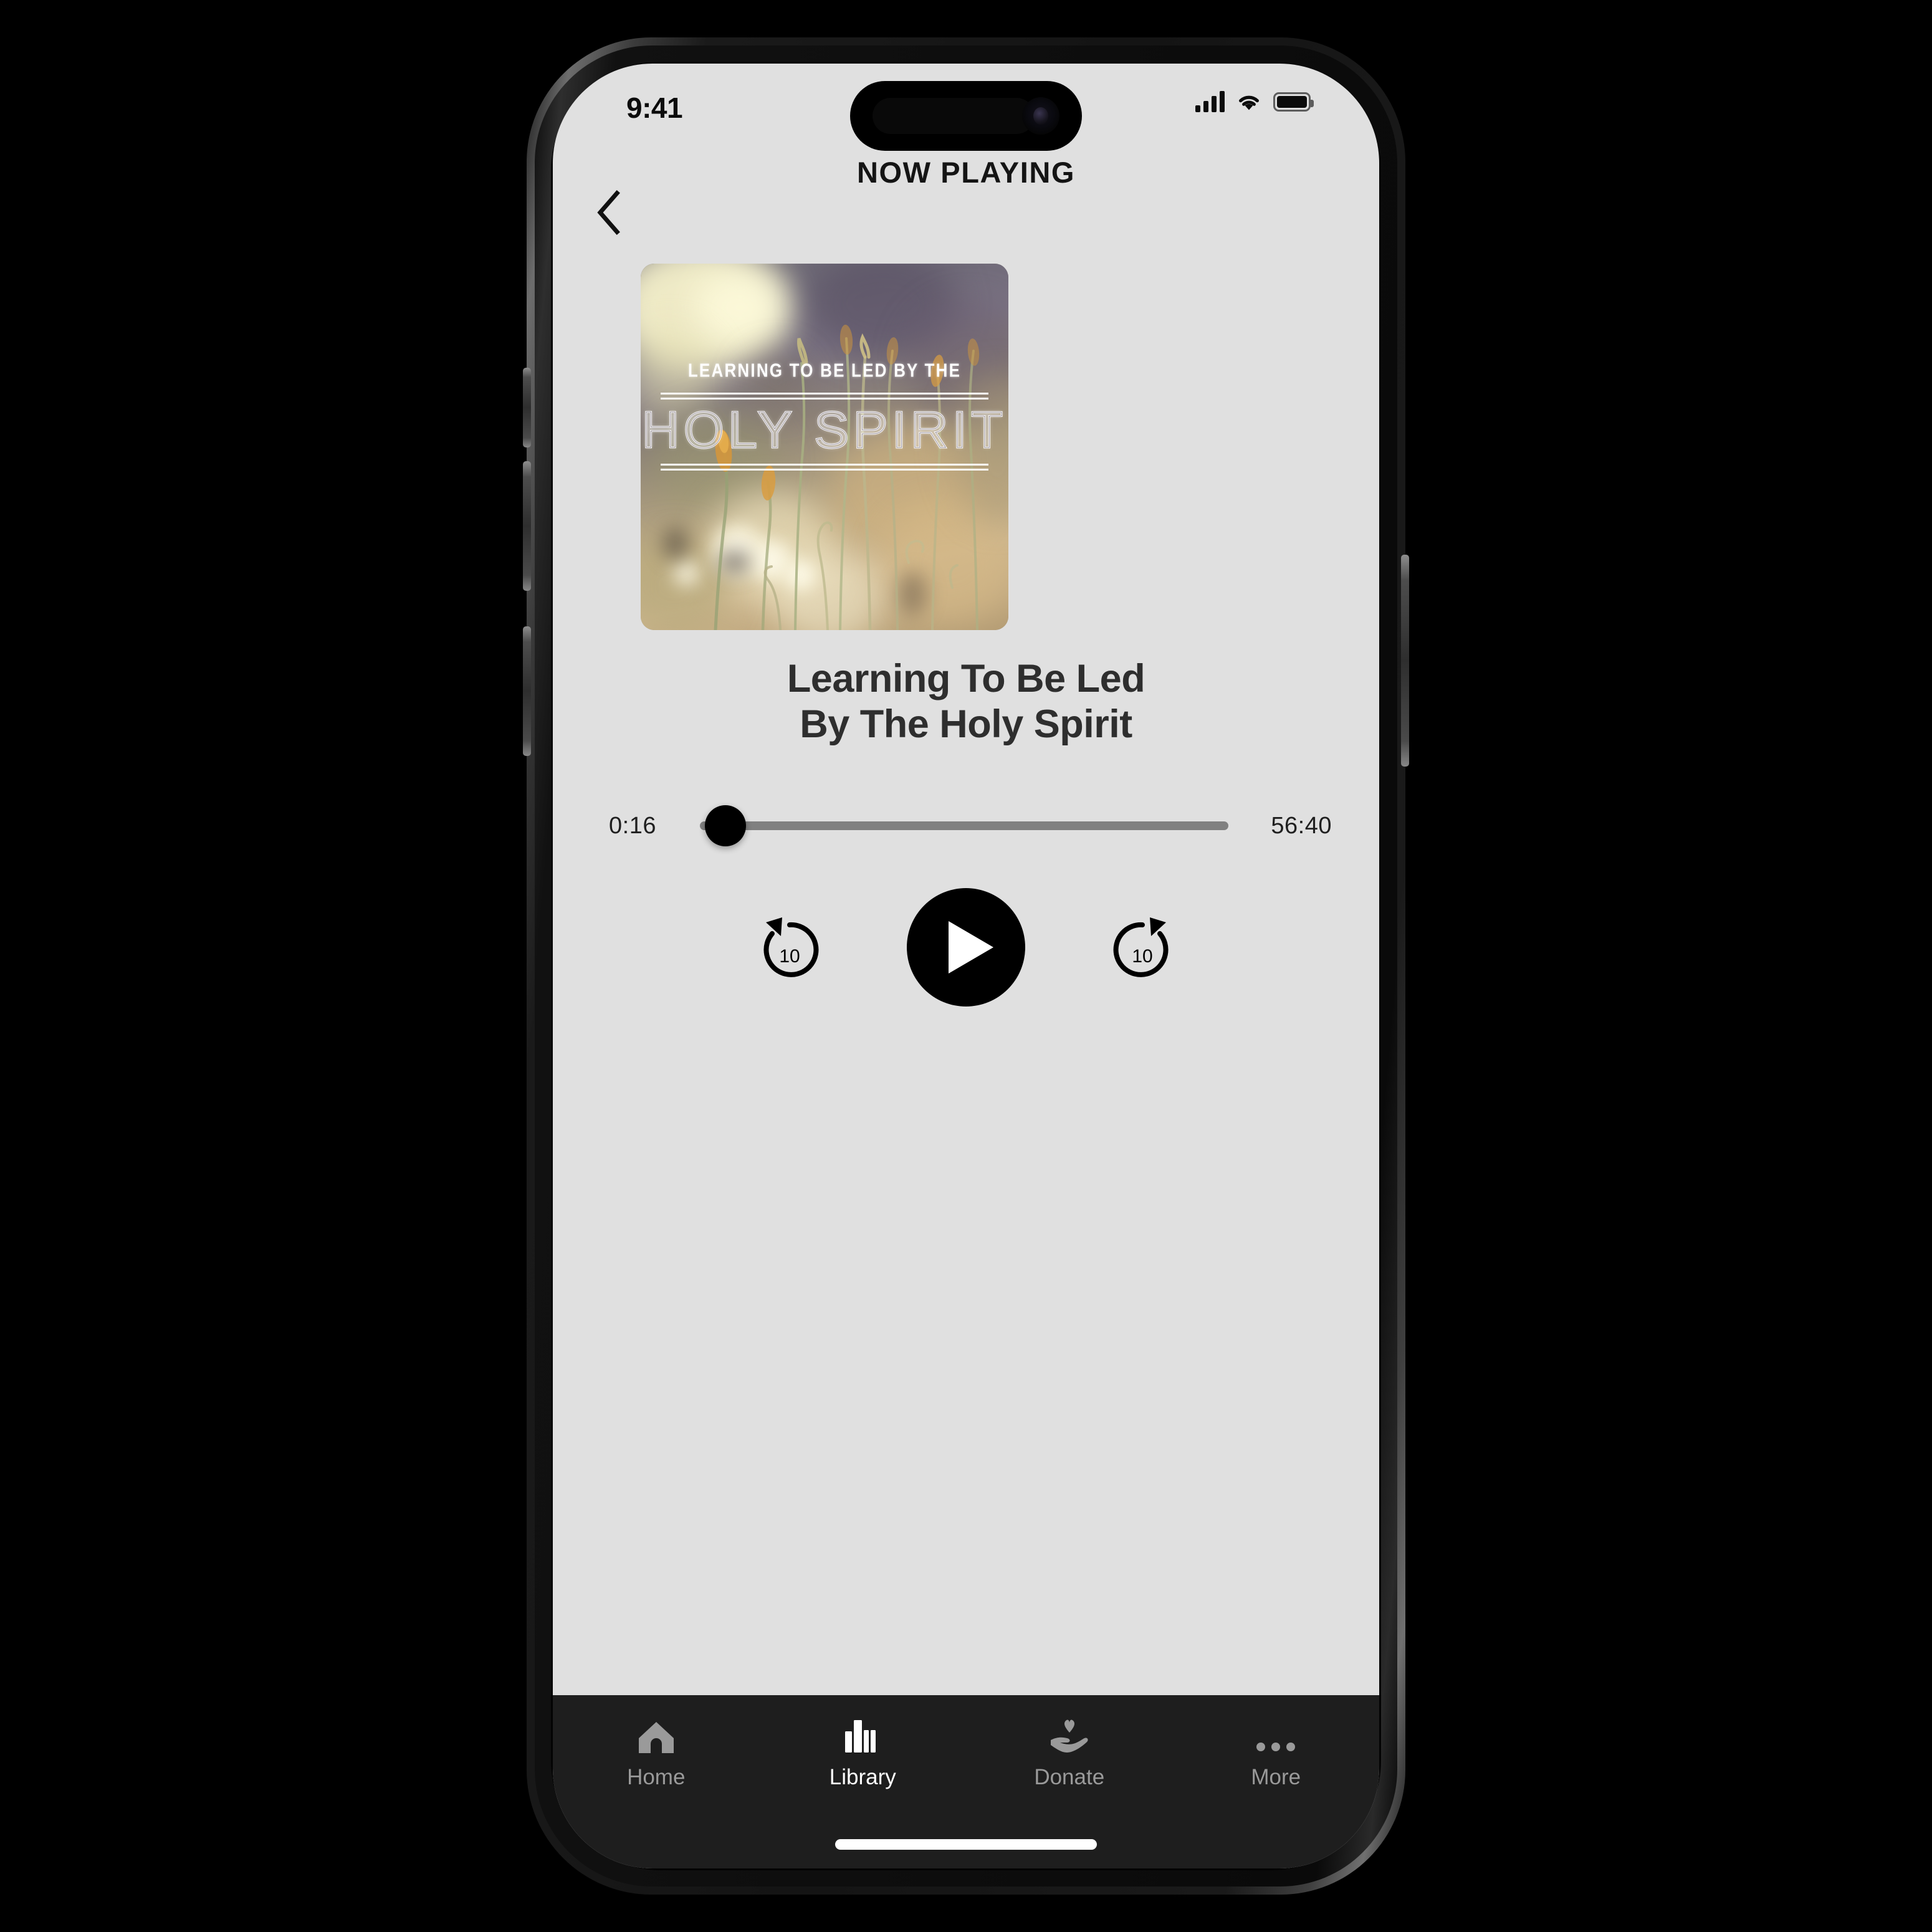 The image size is (1932, 1932). I want to click on episode-title-line-1: Learning To Be Led, so click(966, 679).